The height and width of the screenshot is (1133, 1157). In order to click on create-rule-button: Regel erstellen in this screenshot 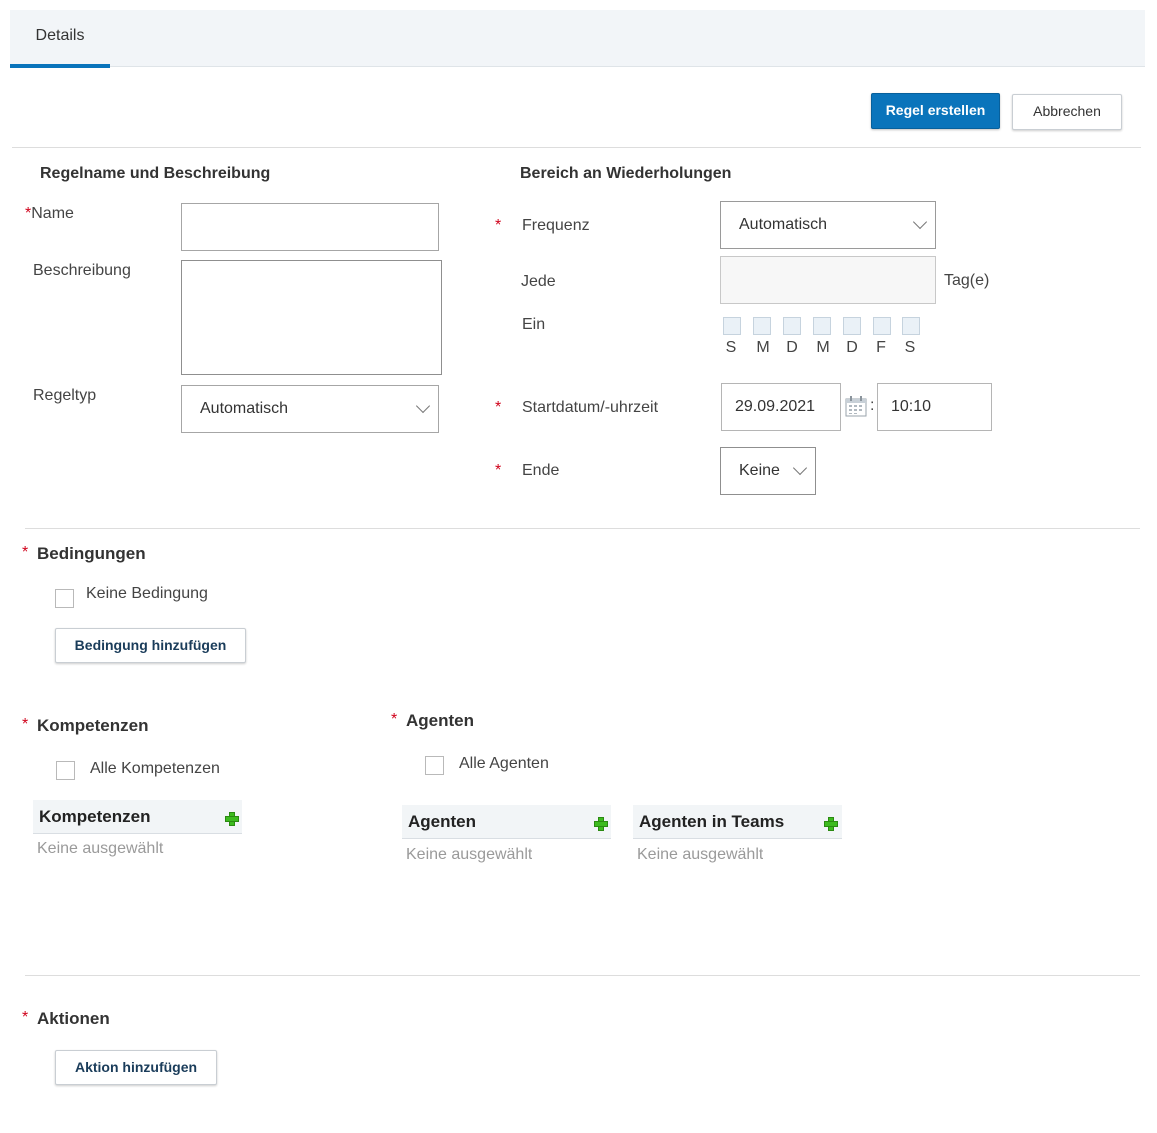, I will do `click(935, 111)`.